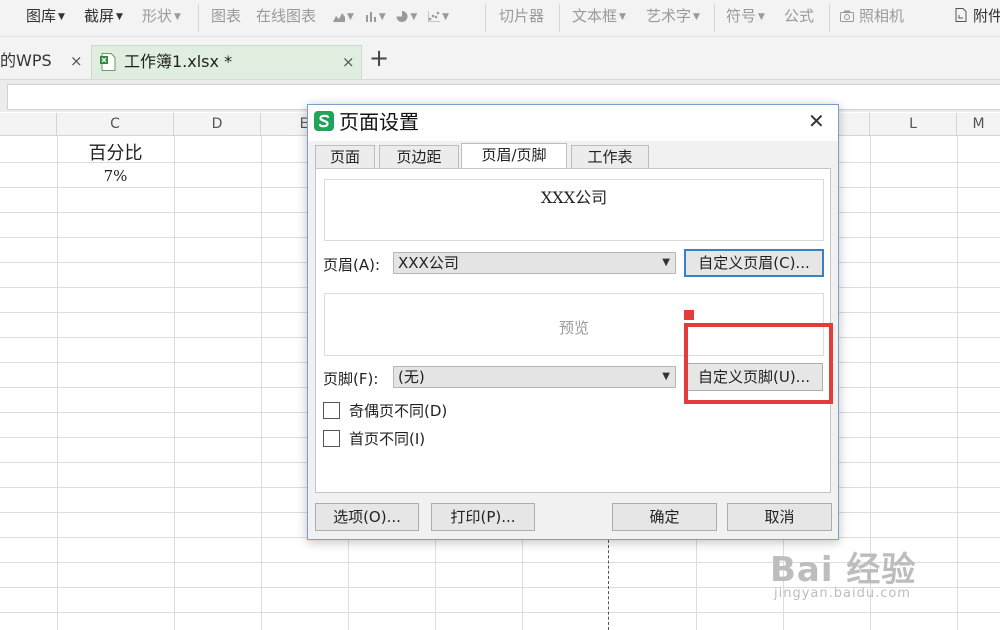 The width and height of the screenshot is (1000, 630). What do you see at coordinates (351, 379) in the screenshot?
I see `footer-label: 页脚(F):` at bounding box center [351, 379].